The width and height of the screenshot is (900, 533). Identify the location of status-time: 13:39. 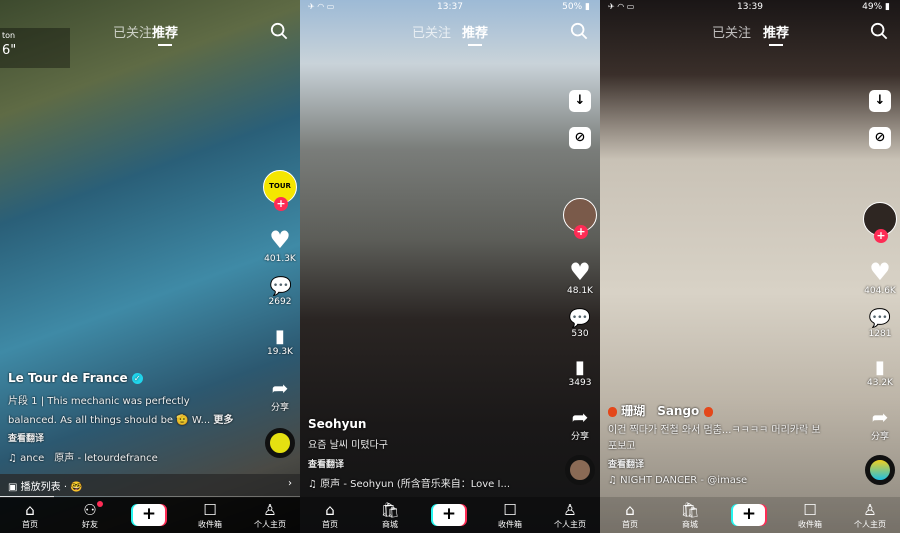
(750, 7).